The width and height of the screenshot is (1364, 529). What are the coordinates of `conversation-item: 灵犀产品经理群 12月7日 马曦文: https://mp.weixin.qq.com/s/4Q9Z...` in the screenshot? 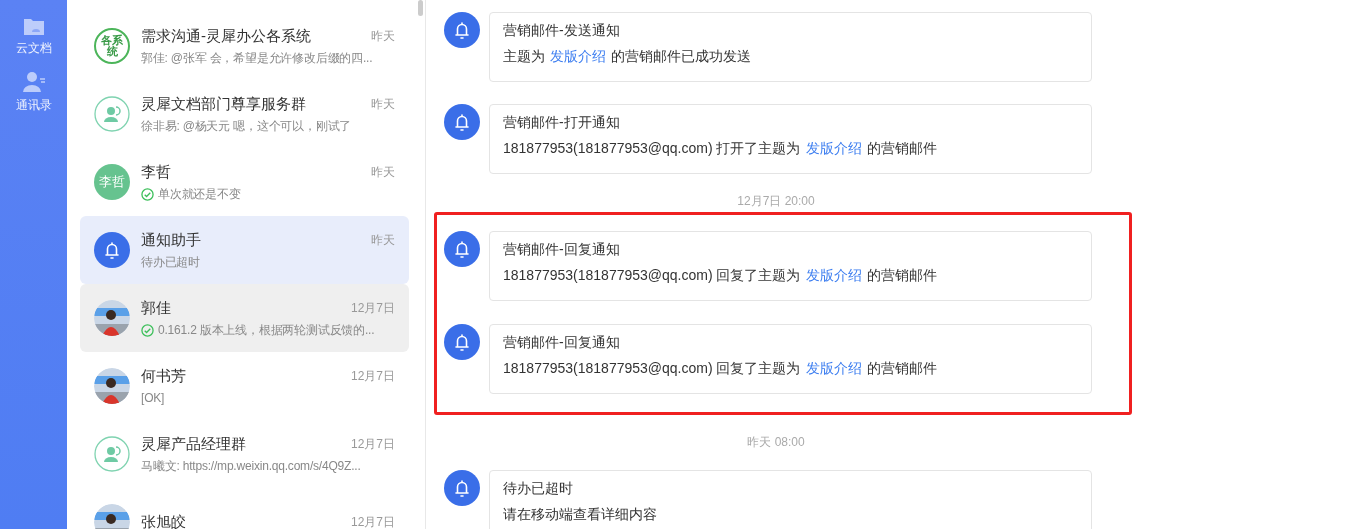 It's located at (244, 454).